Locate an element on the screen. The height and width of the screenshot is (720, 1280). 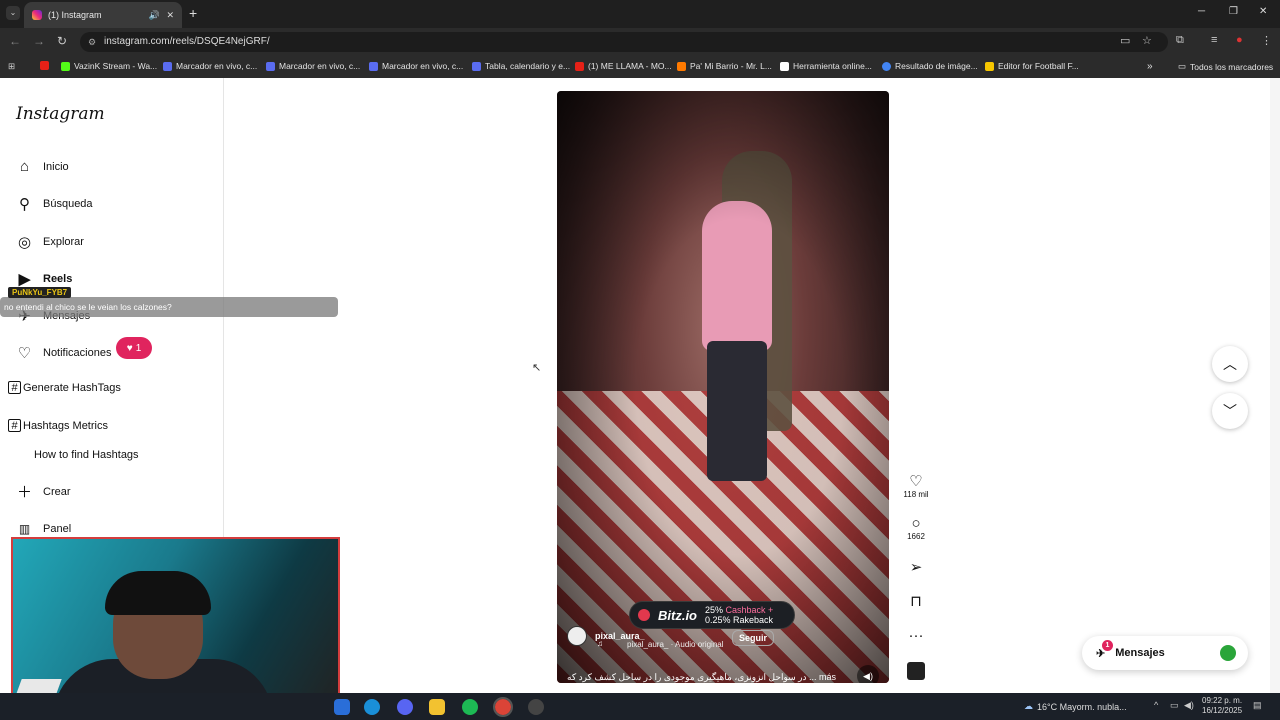
nav-busqueda: ⚲ Búsqueda is located at coordinates (54, 204).